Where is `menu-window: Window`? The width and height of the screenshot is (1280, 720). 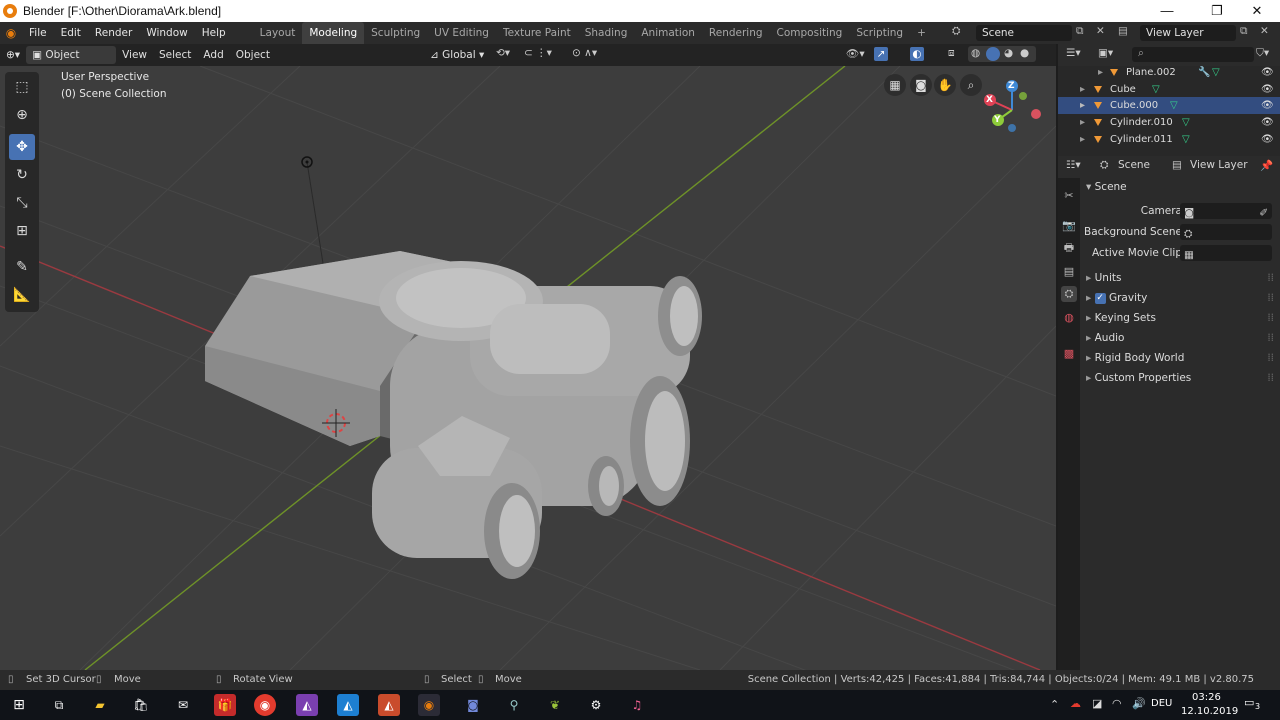 menu-window: Window is located at coordinates (166, 33).